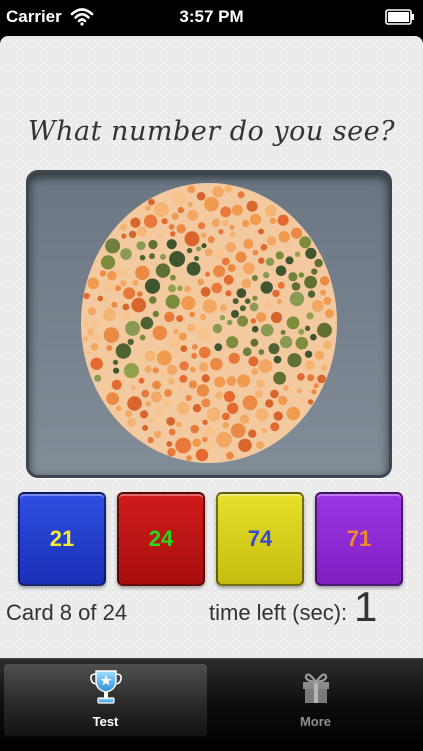 Image resolution: width=423 pixels, height=751 pixels. I want to click on answer-label: 74, so click(260, 538).